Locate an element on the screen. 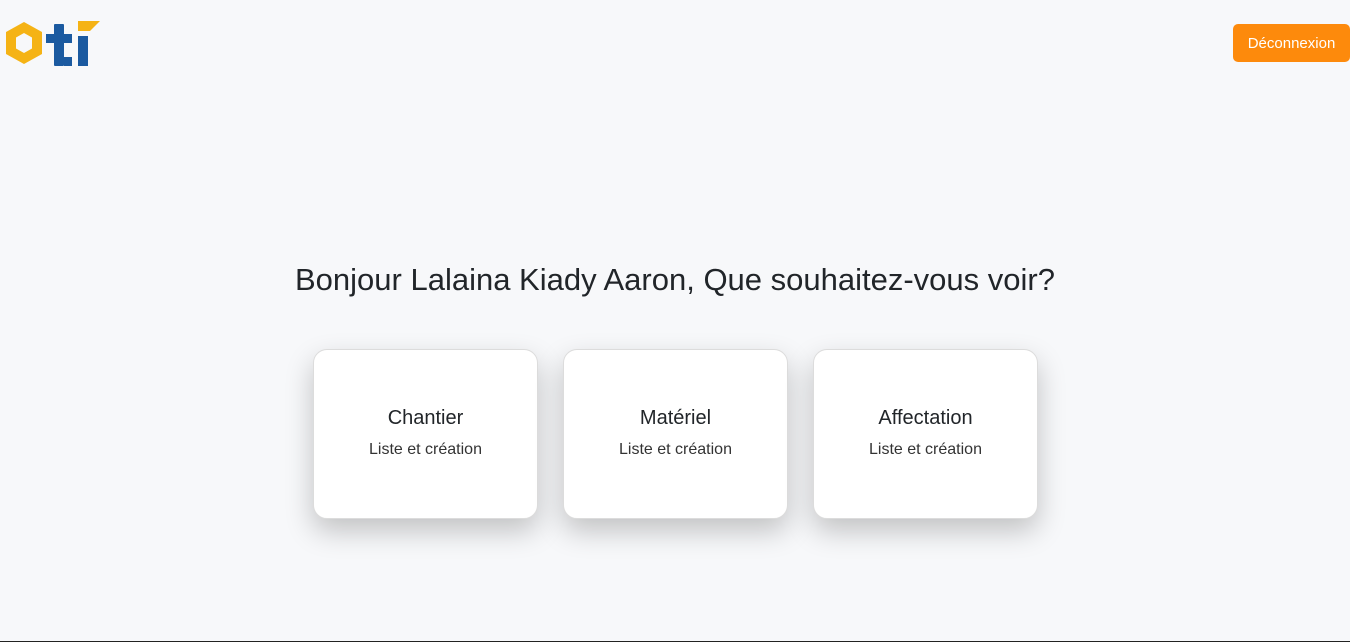 The width and height of the screenshot is (1350, 642). materiel-card: Matériel Liste et création is located at coordinates (675, 434).